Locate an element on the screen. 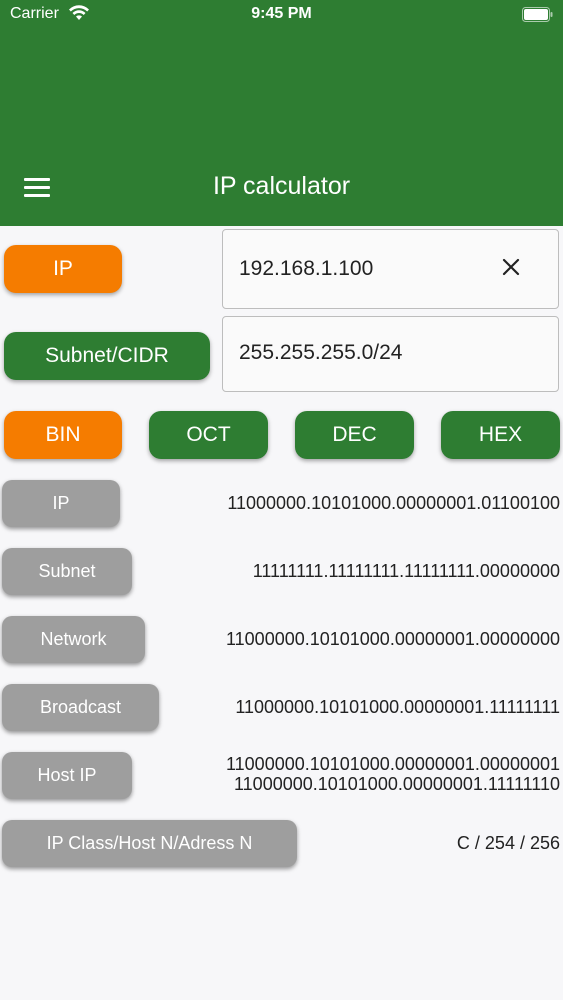 The image size is (563, 1000). bin-button: BIN is located at coordinates (63, 435).